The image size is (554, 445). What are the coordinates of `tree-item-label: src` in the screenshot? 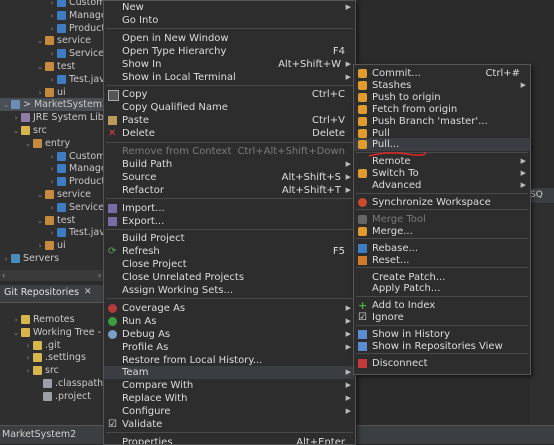 It's located at (40, 130).